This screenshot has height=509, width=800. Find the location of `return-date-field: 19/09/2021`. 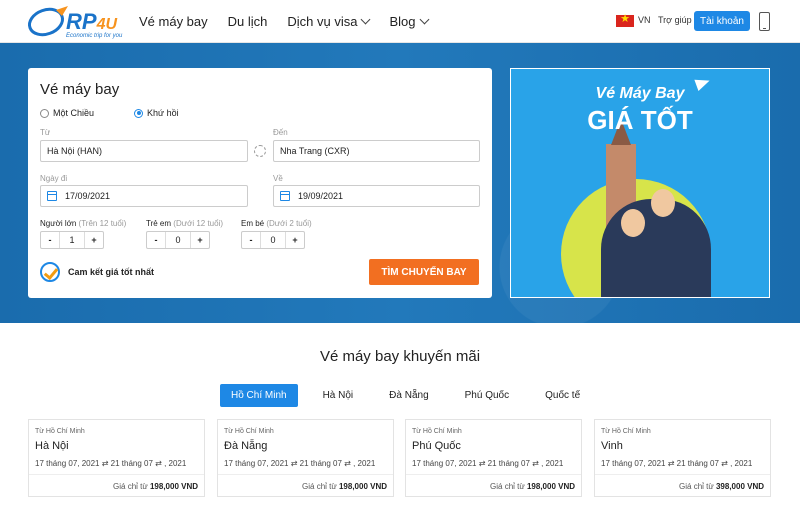

return-date-field: 19/09/2021 is located at coordinates (376, 196).